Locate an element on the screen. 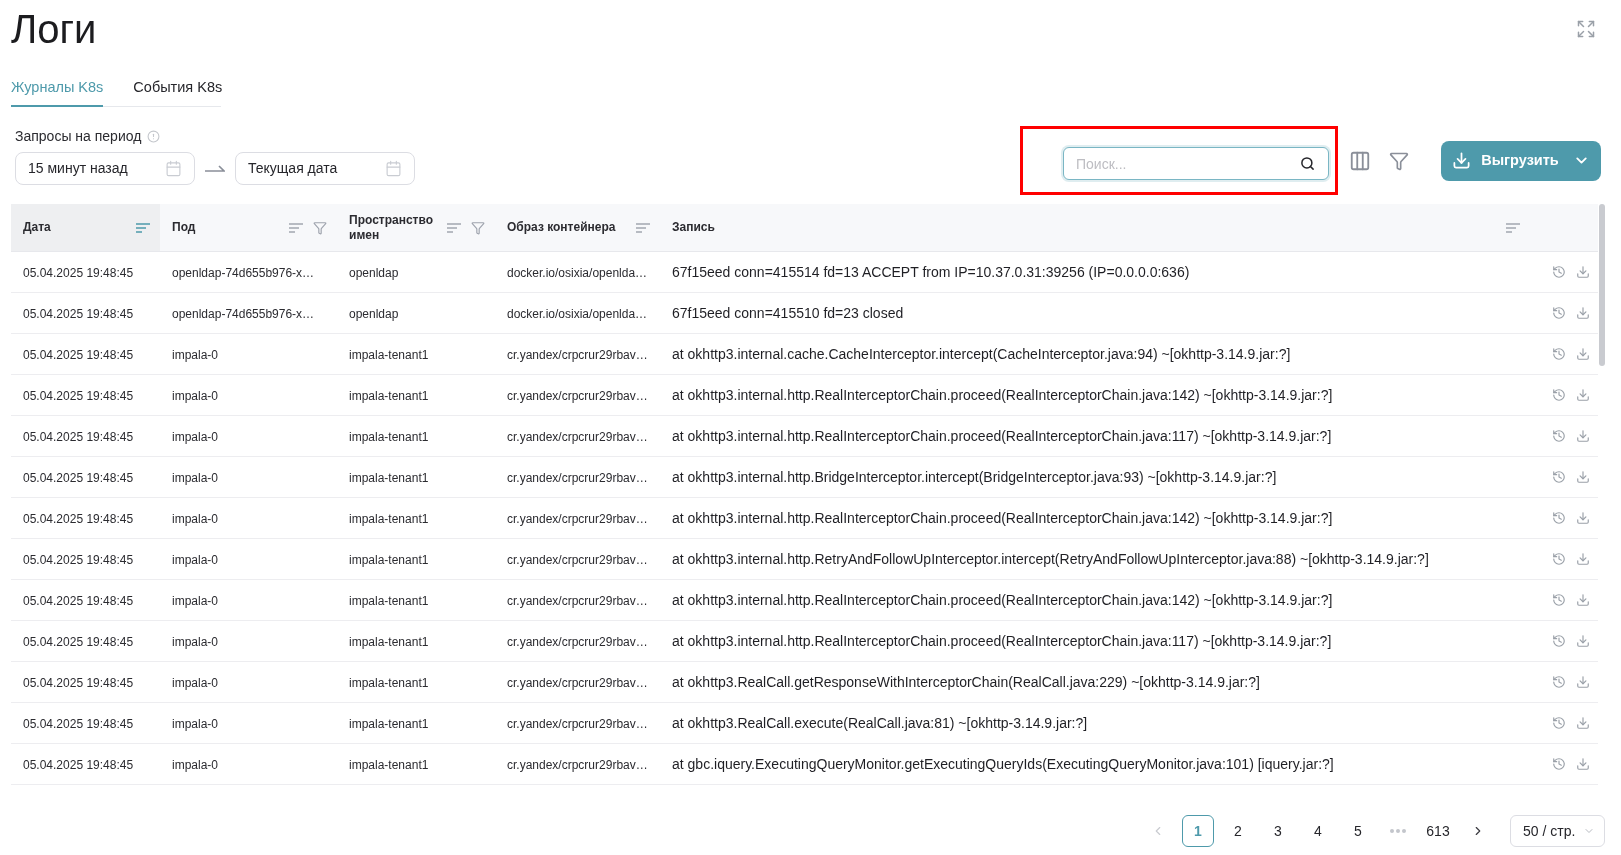 This screenshot has width=1621, height=855. page-button: 5 is located at coordinates (1358, 831).